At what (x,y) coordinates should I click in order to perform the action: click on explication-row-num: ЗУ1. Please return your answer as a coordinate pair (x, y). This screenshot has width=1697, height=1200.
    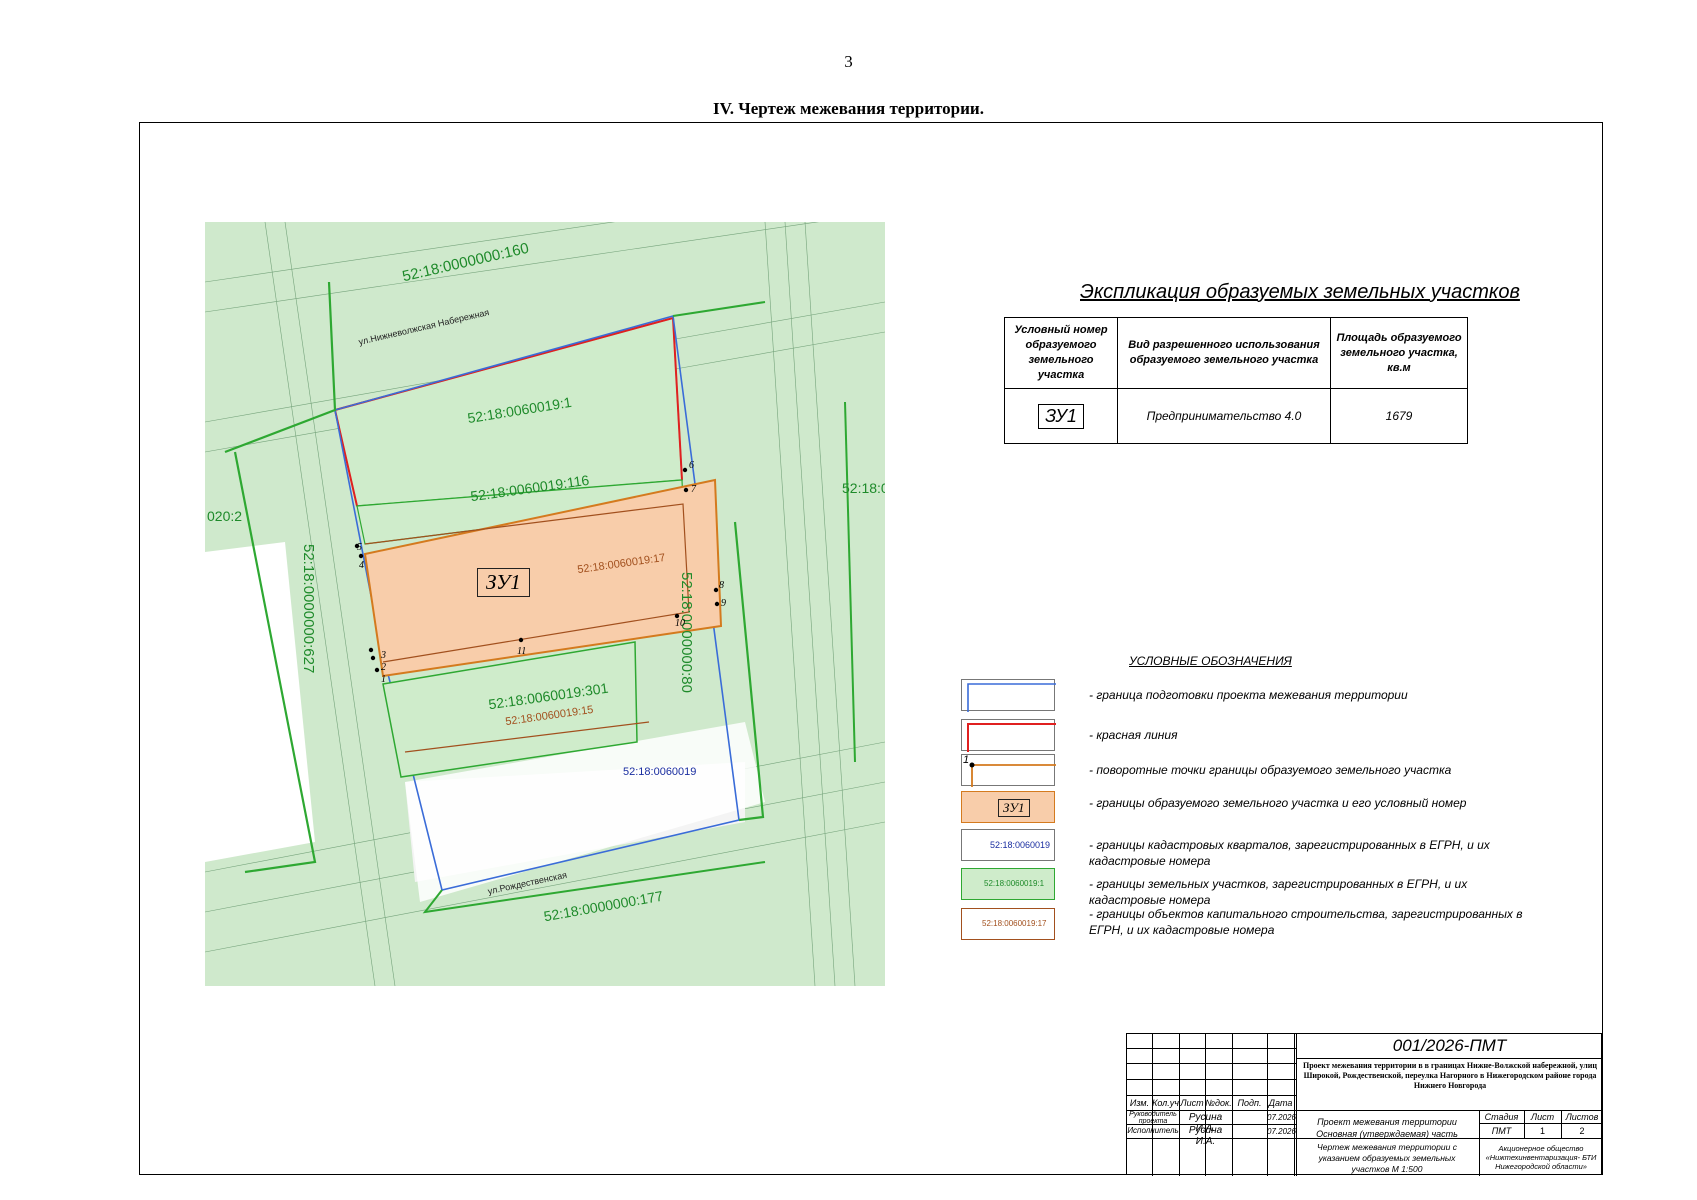
    Looking at the image, I should click on (1061, 416).